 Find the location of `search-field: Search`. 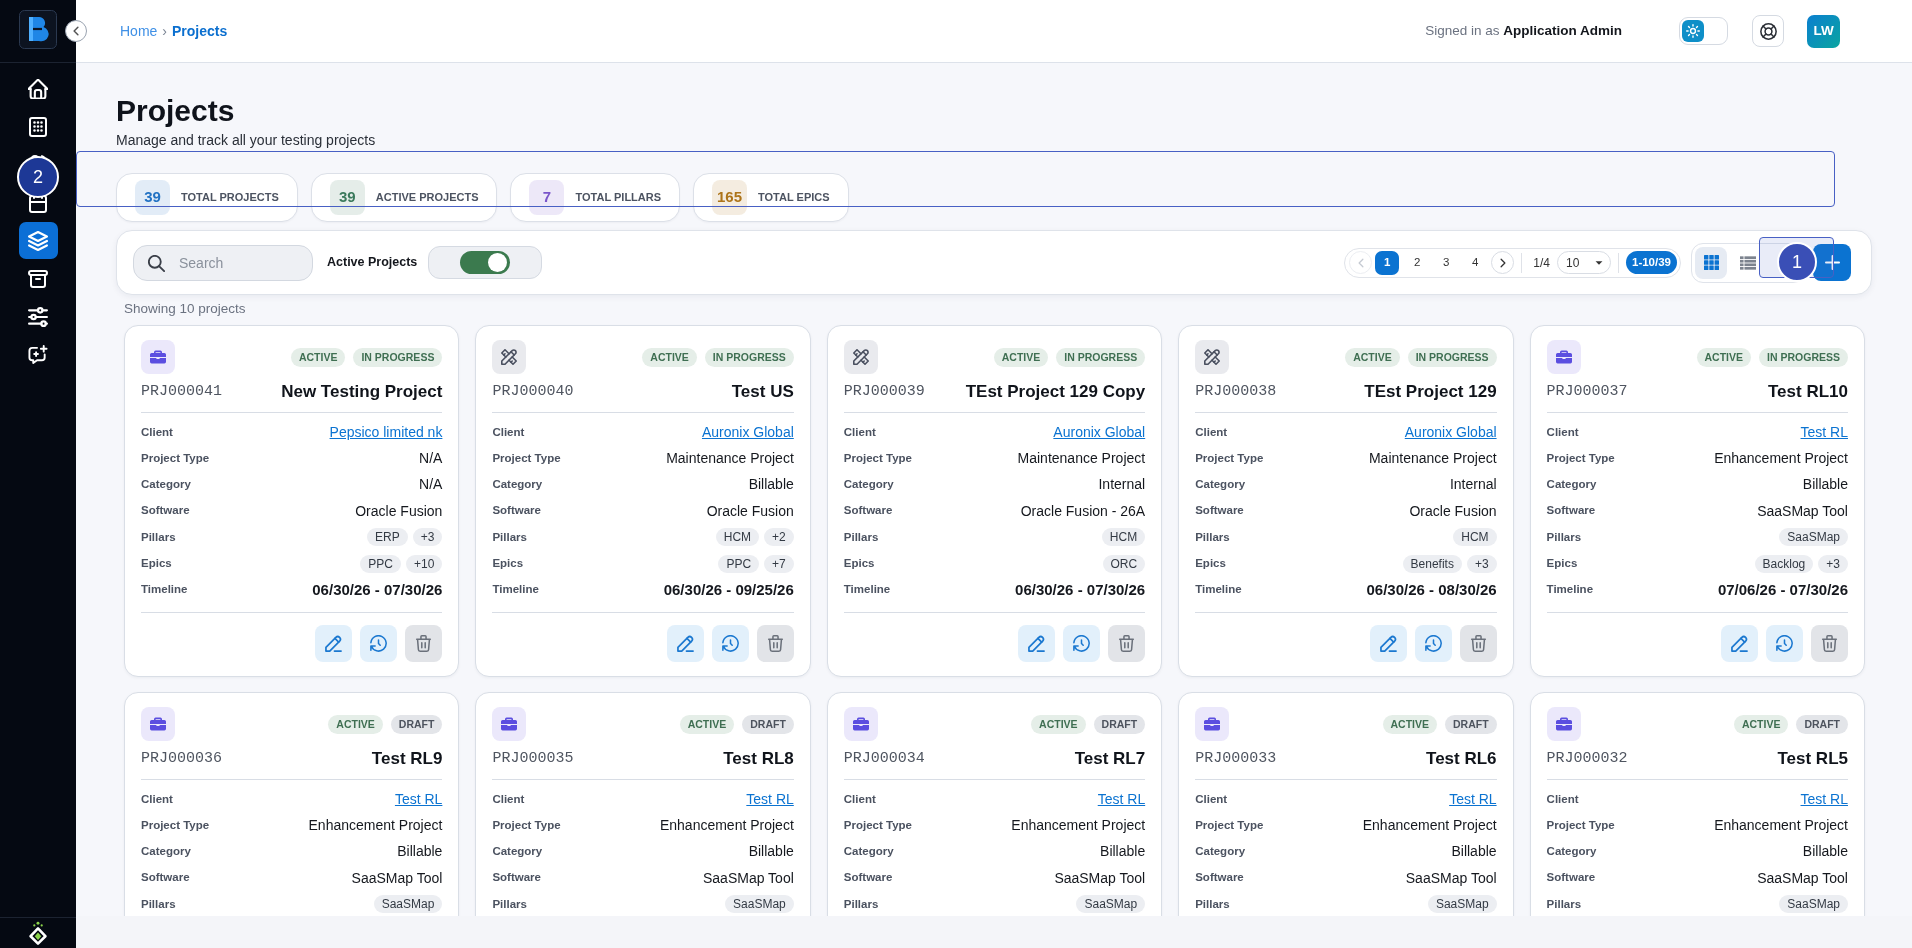

search-field: Search is located at coordinates (223, 262).